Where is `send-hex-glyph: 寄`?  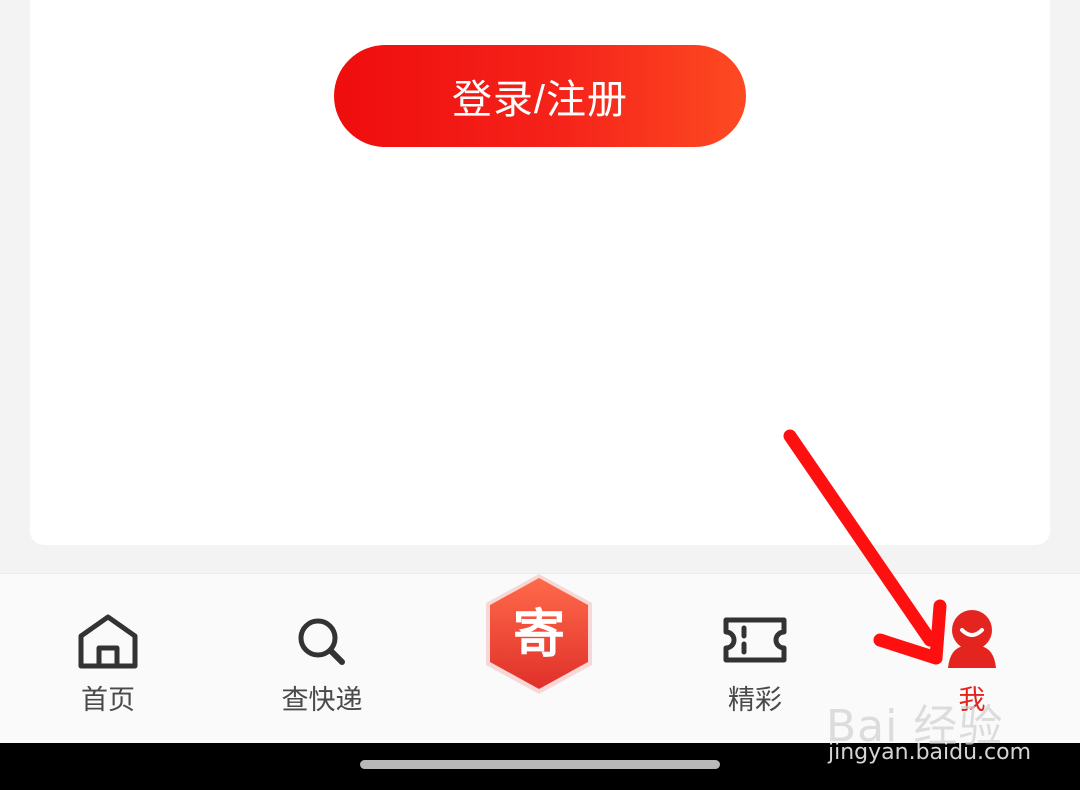
send-hex-glyph: 寄 is located at coordinates (539, 635).